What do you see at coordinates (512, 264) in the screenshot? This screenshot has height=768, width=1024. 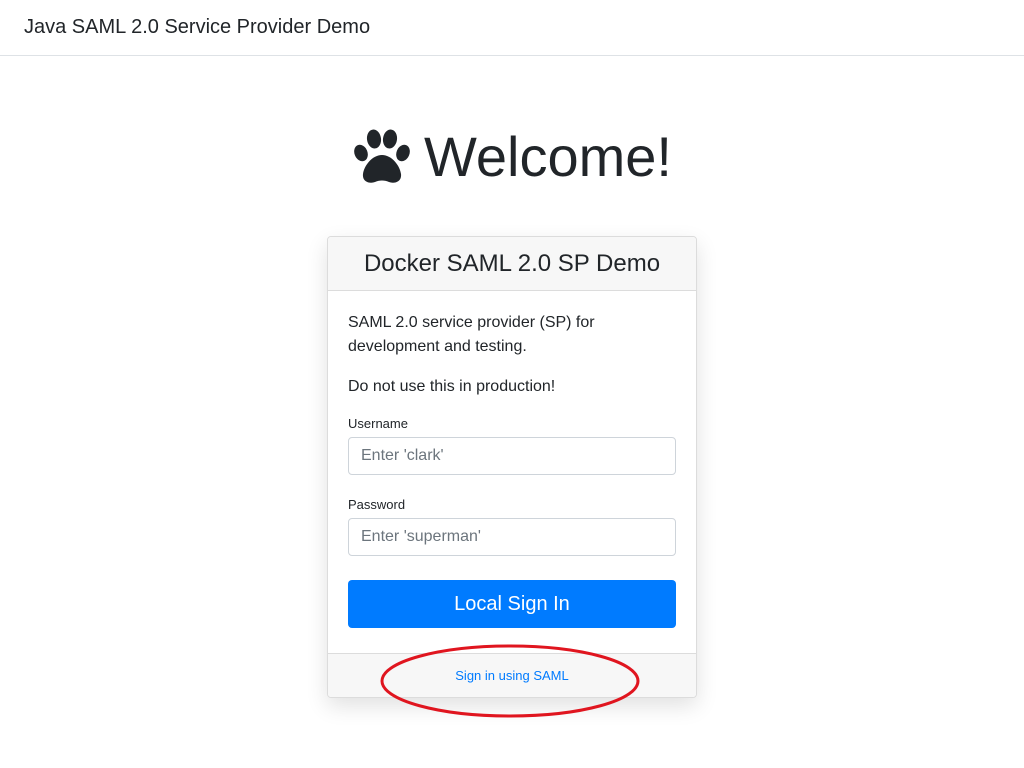 I see `card-header: Docker SAML 2.0 SP Demo` at bounding box center [512, 264].